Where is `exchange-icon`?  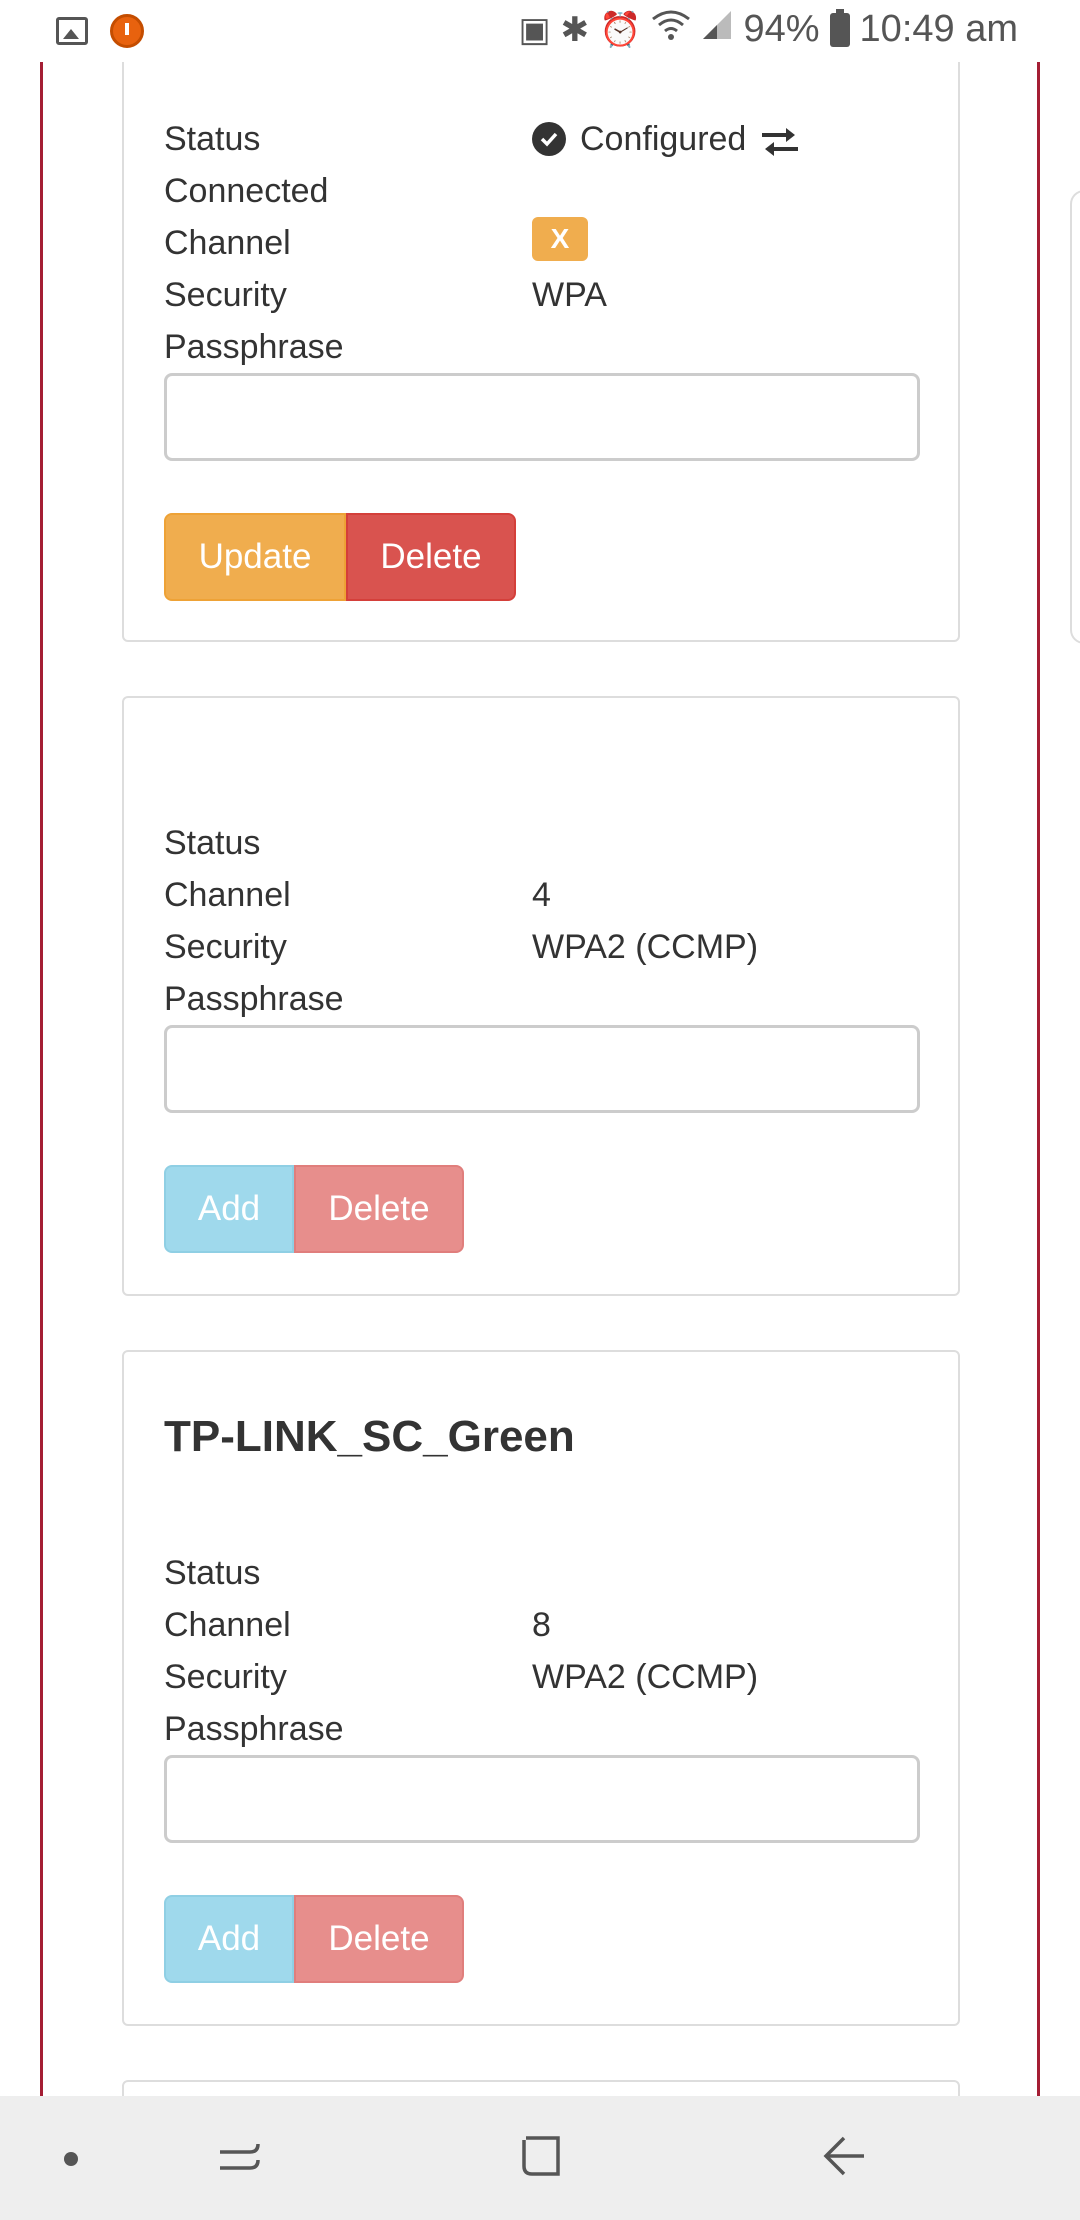
exchange-icon is located at coordinates (780, 139).